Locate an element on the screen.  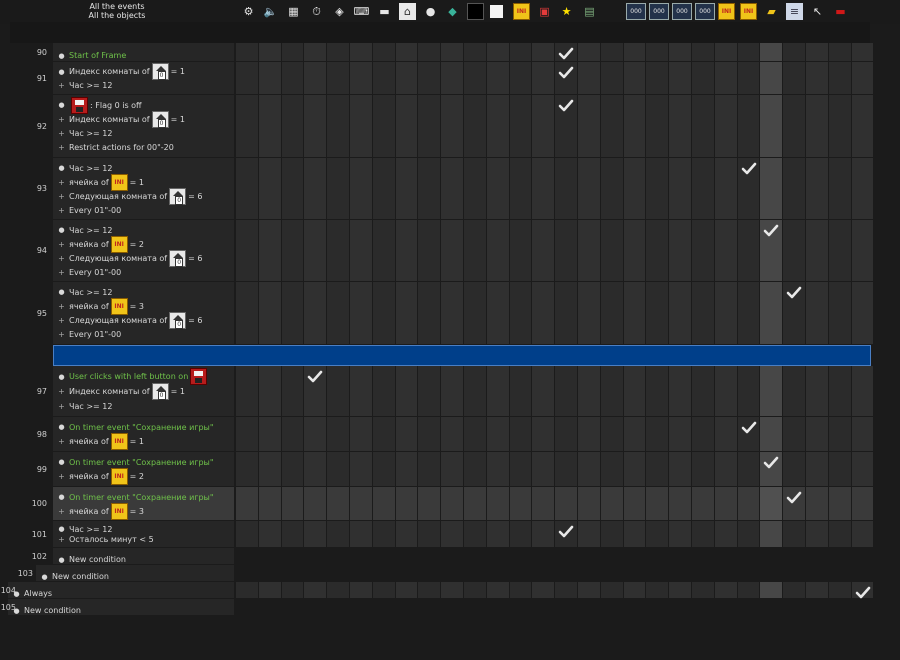
condition-line: + Restrict actions for 00"-20 is located at coordinates (115, 148).